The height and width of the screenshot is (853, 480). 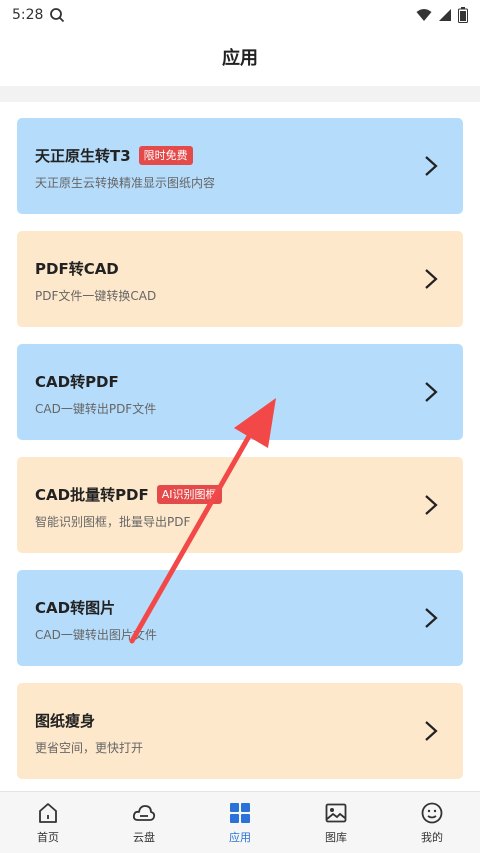 I want to click on nav-label: 我的, so click(x=432, y=837).